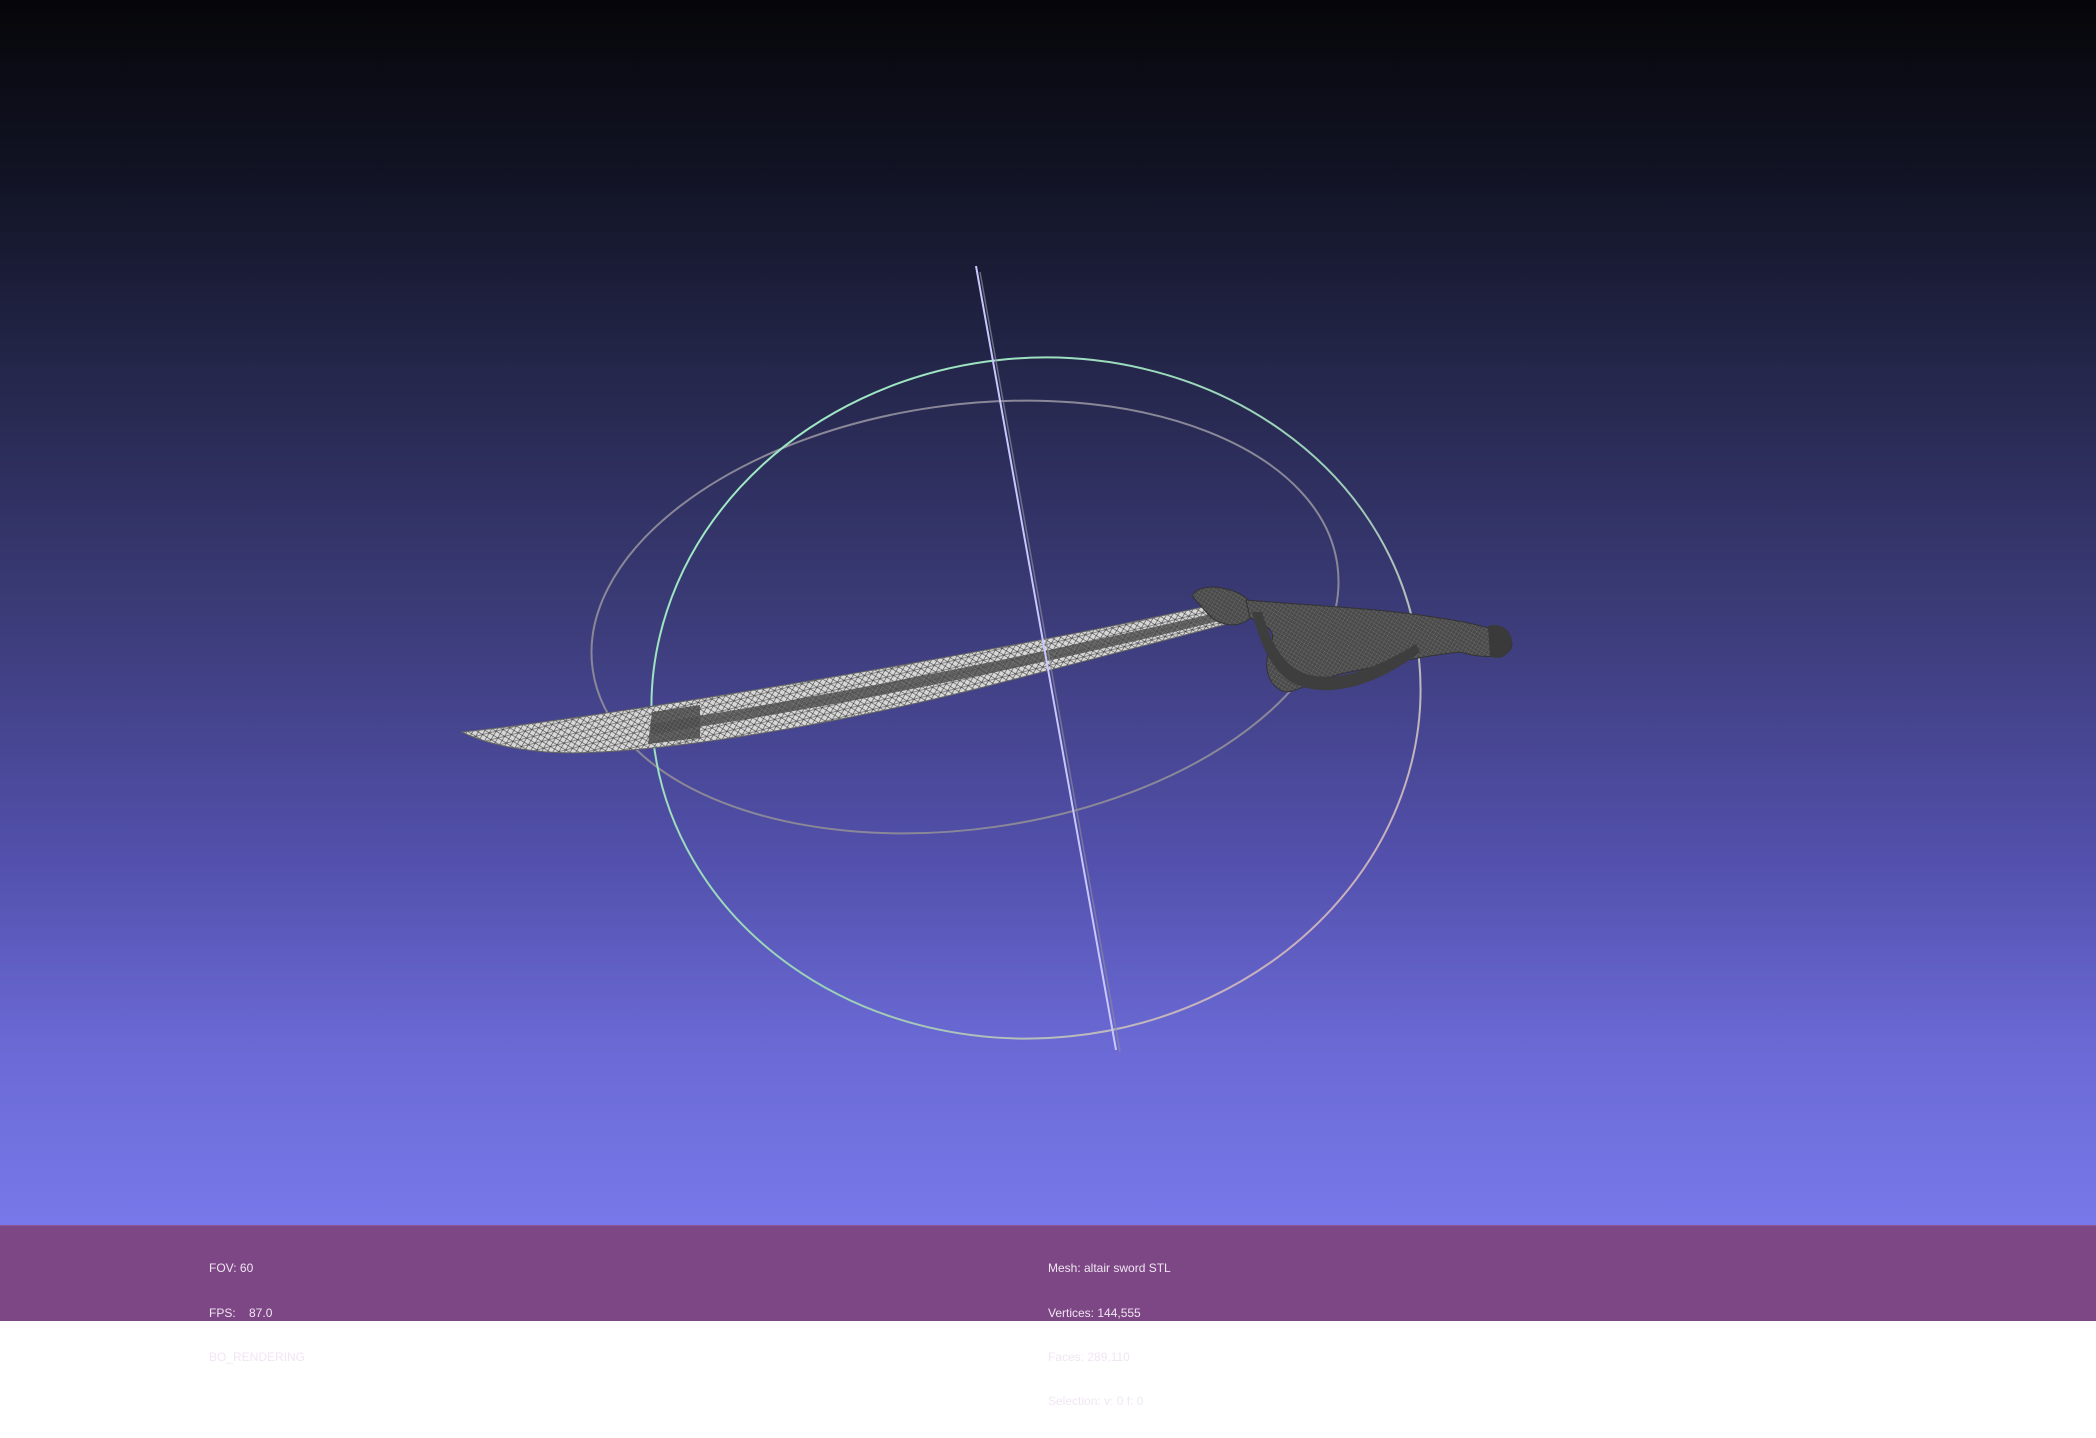 Image resolution: width=2096 pixels, height=1438 pixels. Describe the element at coordinates (1096, 1400) in the screenshot. I see `selection-label: Selection: v: 0 f: 0` at that location.